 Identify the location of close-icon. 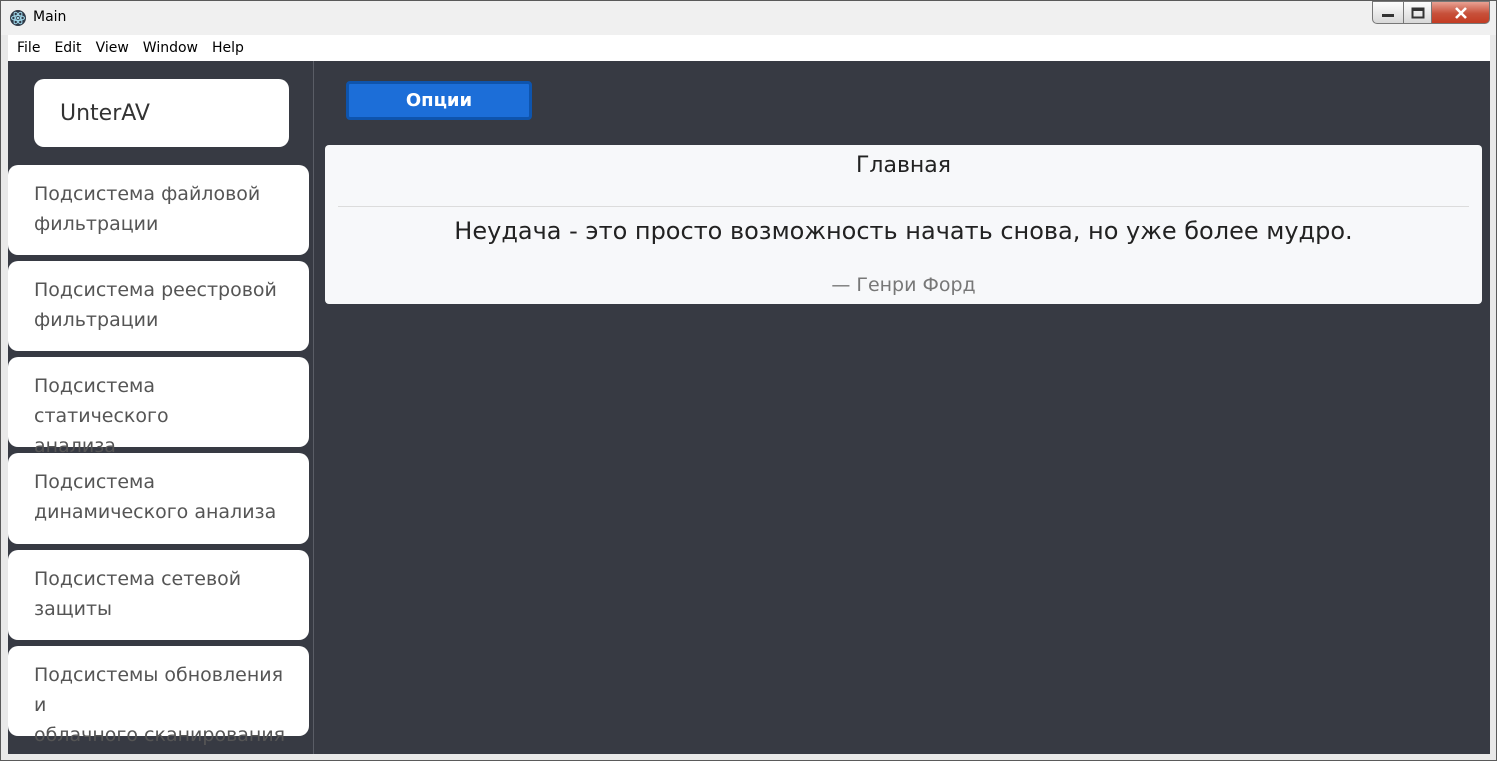
(1460, 12).